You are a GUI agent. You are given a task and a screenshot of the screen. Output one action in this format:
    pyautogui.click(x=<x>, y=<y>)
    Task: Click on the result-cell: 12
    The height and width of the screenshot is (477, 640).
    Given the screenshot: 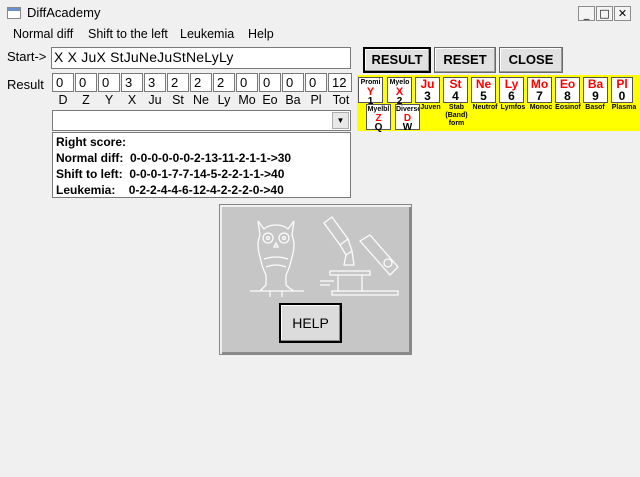 What is the action you would take?
    pyautogui.click(x=340, y=82)
    